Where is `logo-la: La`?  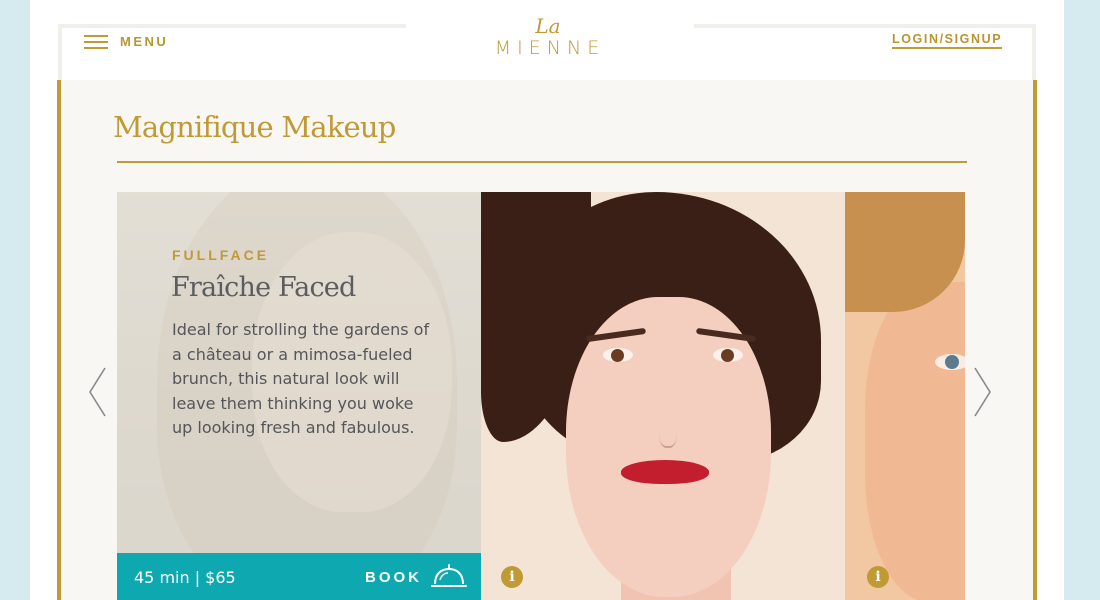 logo-la: La is located at coordinates (548, 26).